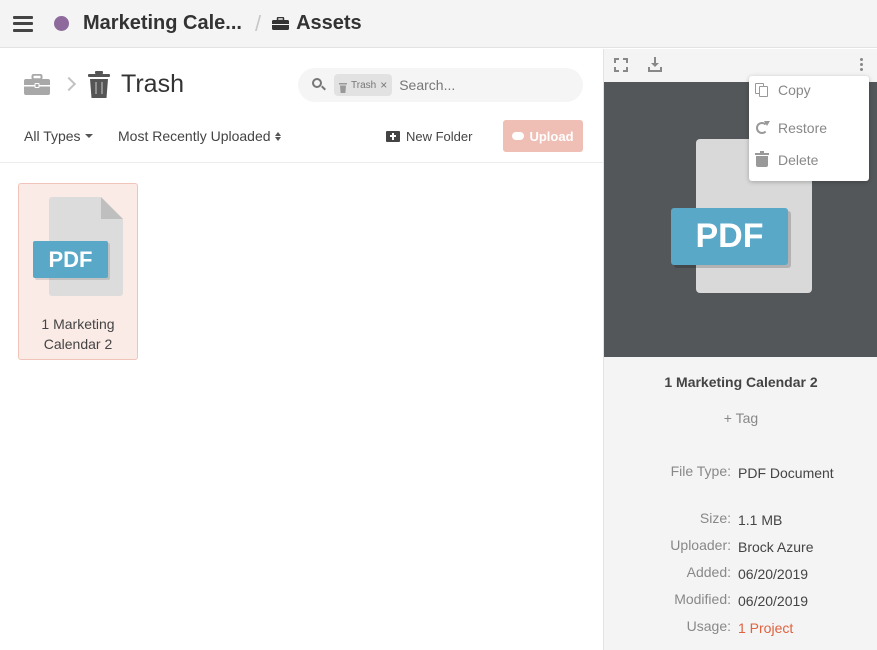  What do you see at coordinates (708, 626) in the screenshot?
I see `meta-label: Usage:` at bounding box center [708, 626].